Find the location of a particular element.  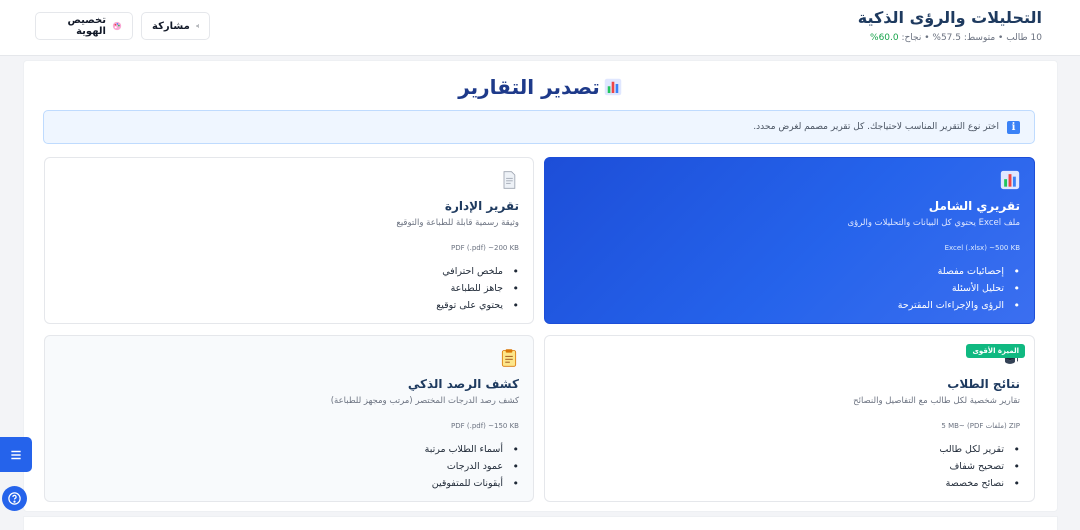

list-item: تصحيح شفاف is located at coordinates (789, 466).